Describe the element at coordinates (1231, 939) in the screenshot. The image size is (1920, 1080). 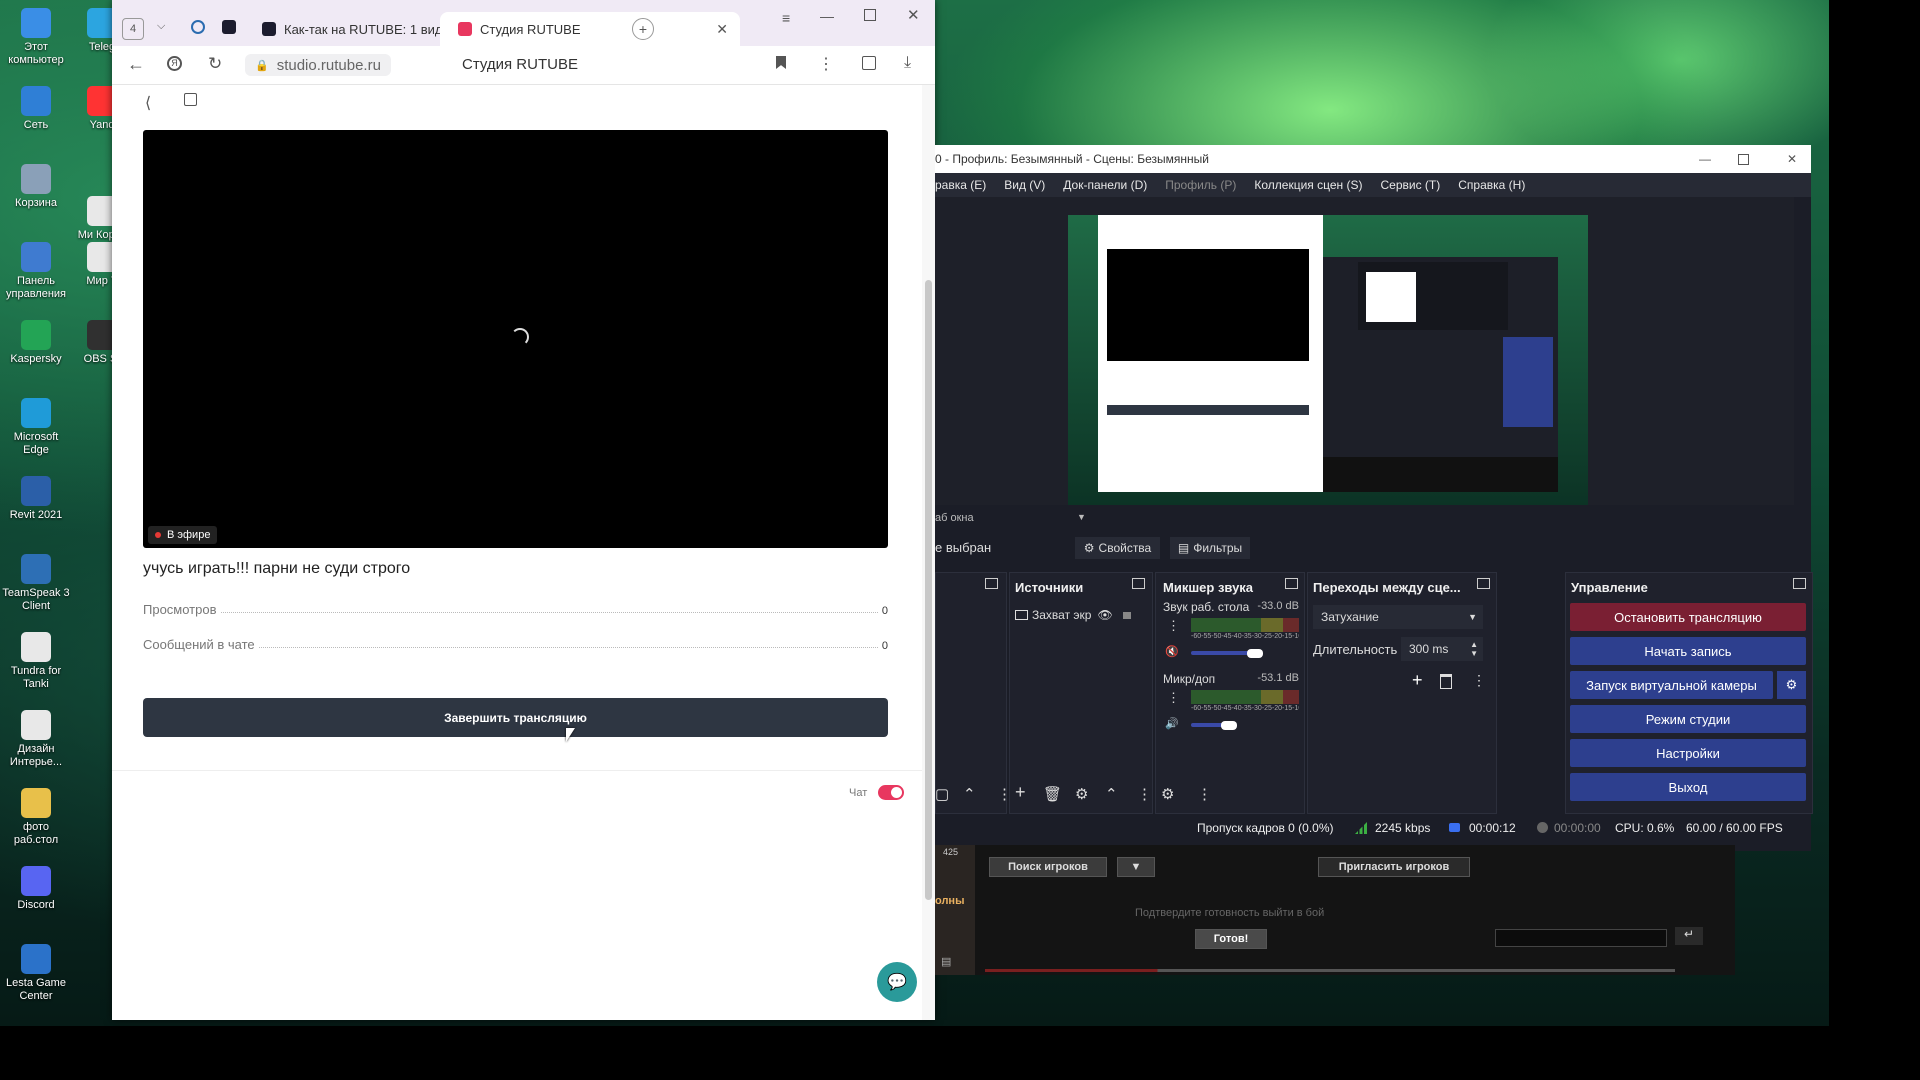
I see `ready-button: Готов!` at that location.